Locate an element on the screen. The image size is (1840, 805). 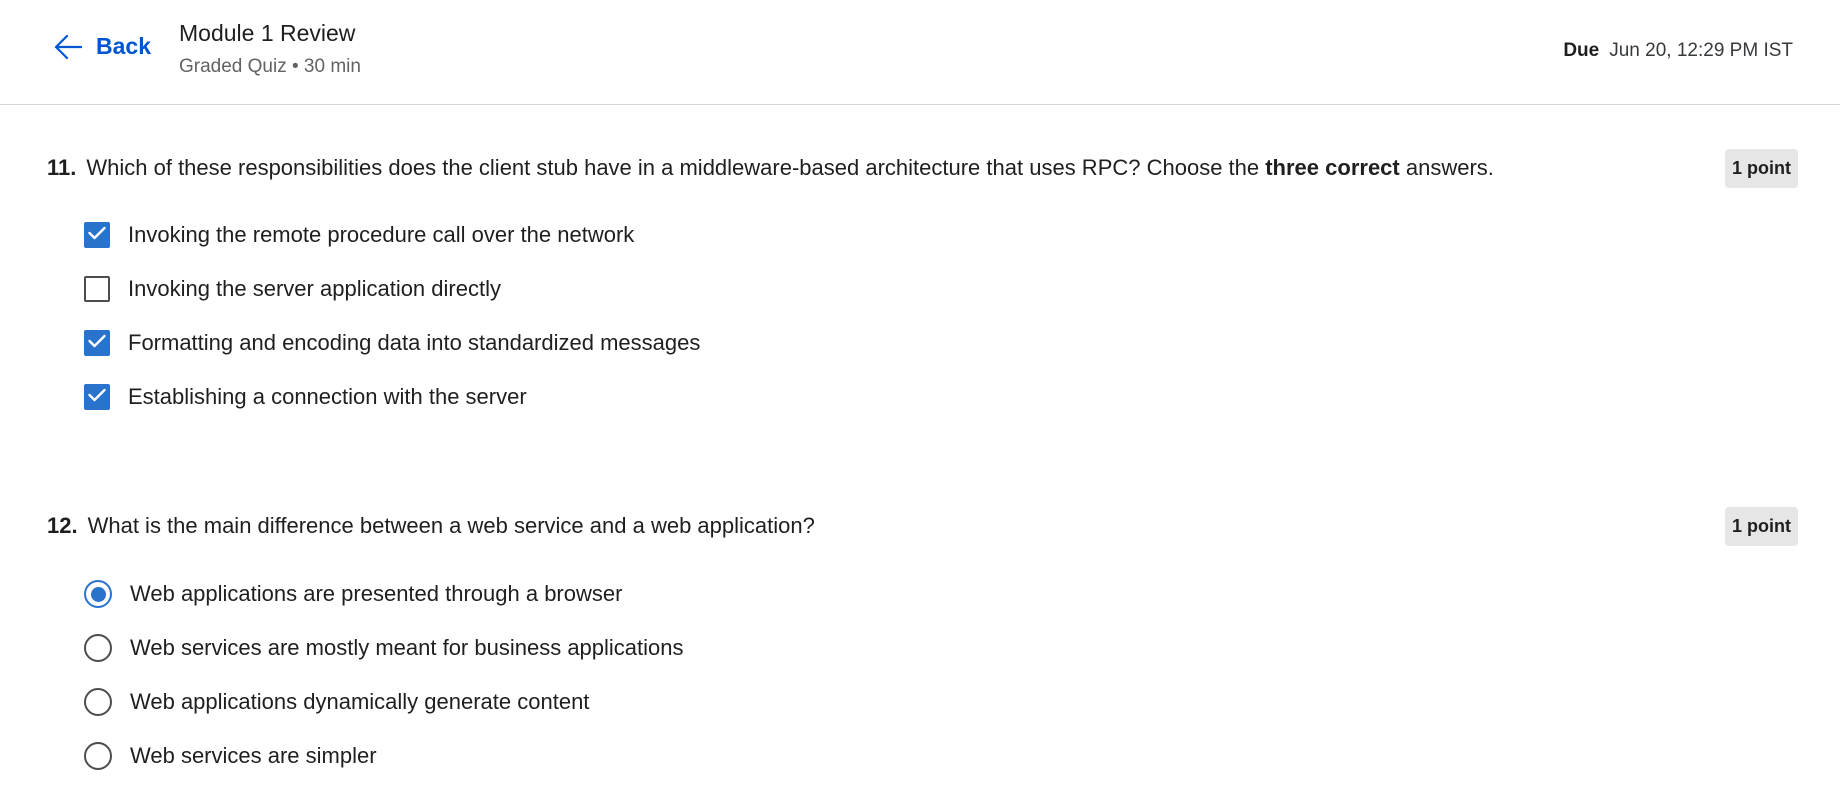
back-button: Back is located at coordinates (102, 46).